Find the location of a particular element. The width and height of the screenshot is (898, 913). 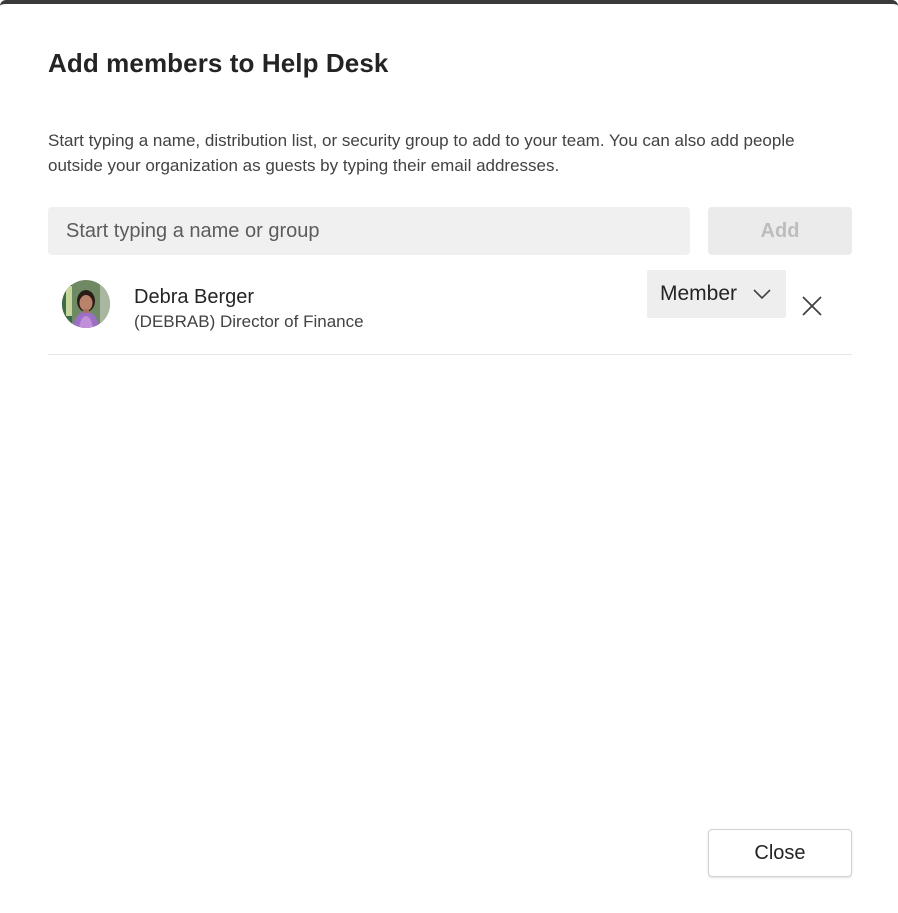

chevron-down-icon is located at coordinates (762, 294).